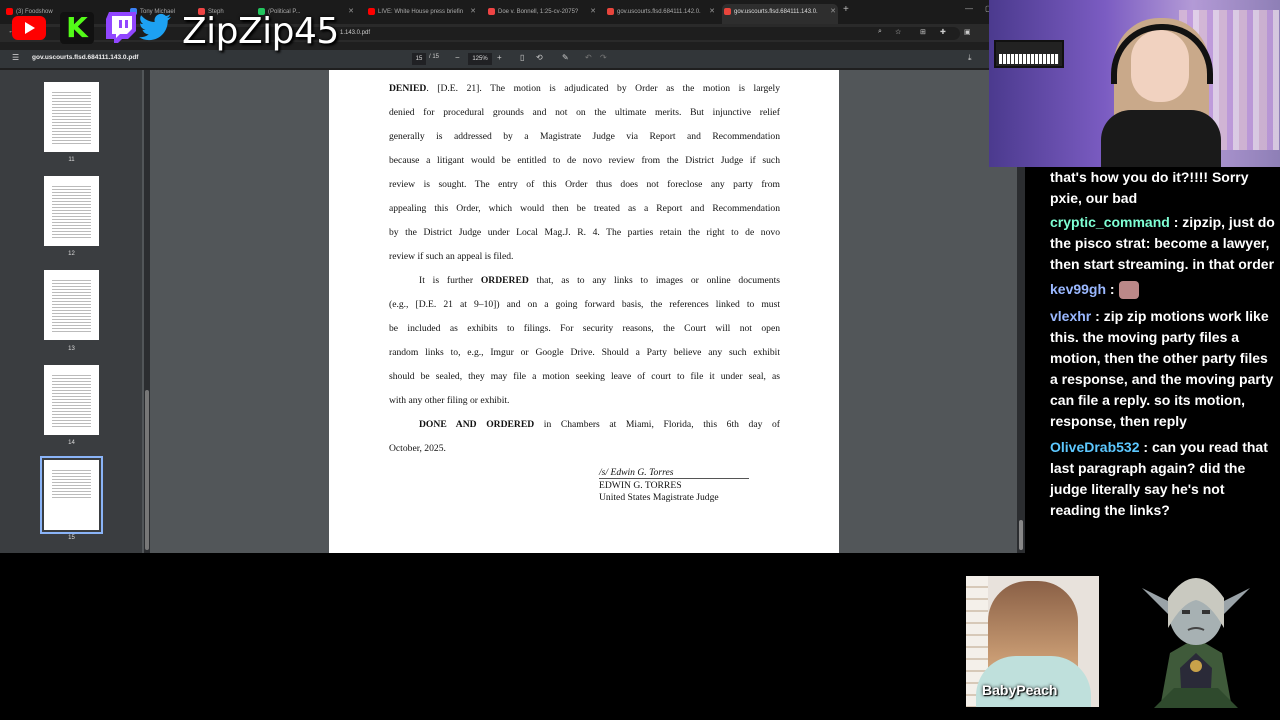  What do you see at coordinates (154, 27) in the screenshot?
I see `twitter-bird-icon` at bounding box center [154, 27].